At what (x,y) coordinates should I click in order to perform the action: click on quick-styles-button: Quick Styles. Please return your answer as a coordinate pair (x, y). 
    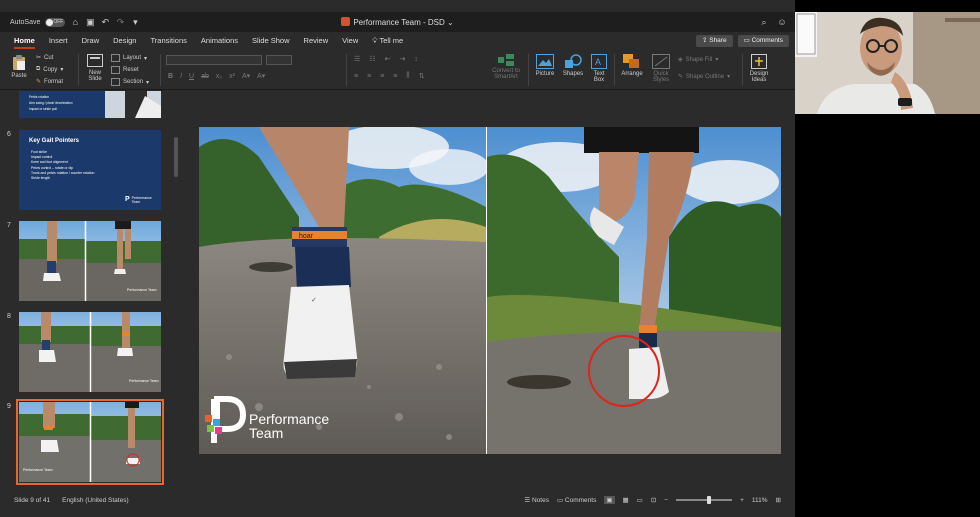
    Looking at the image, I should click on (661, 68).